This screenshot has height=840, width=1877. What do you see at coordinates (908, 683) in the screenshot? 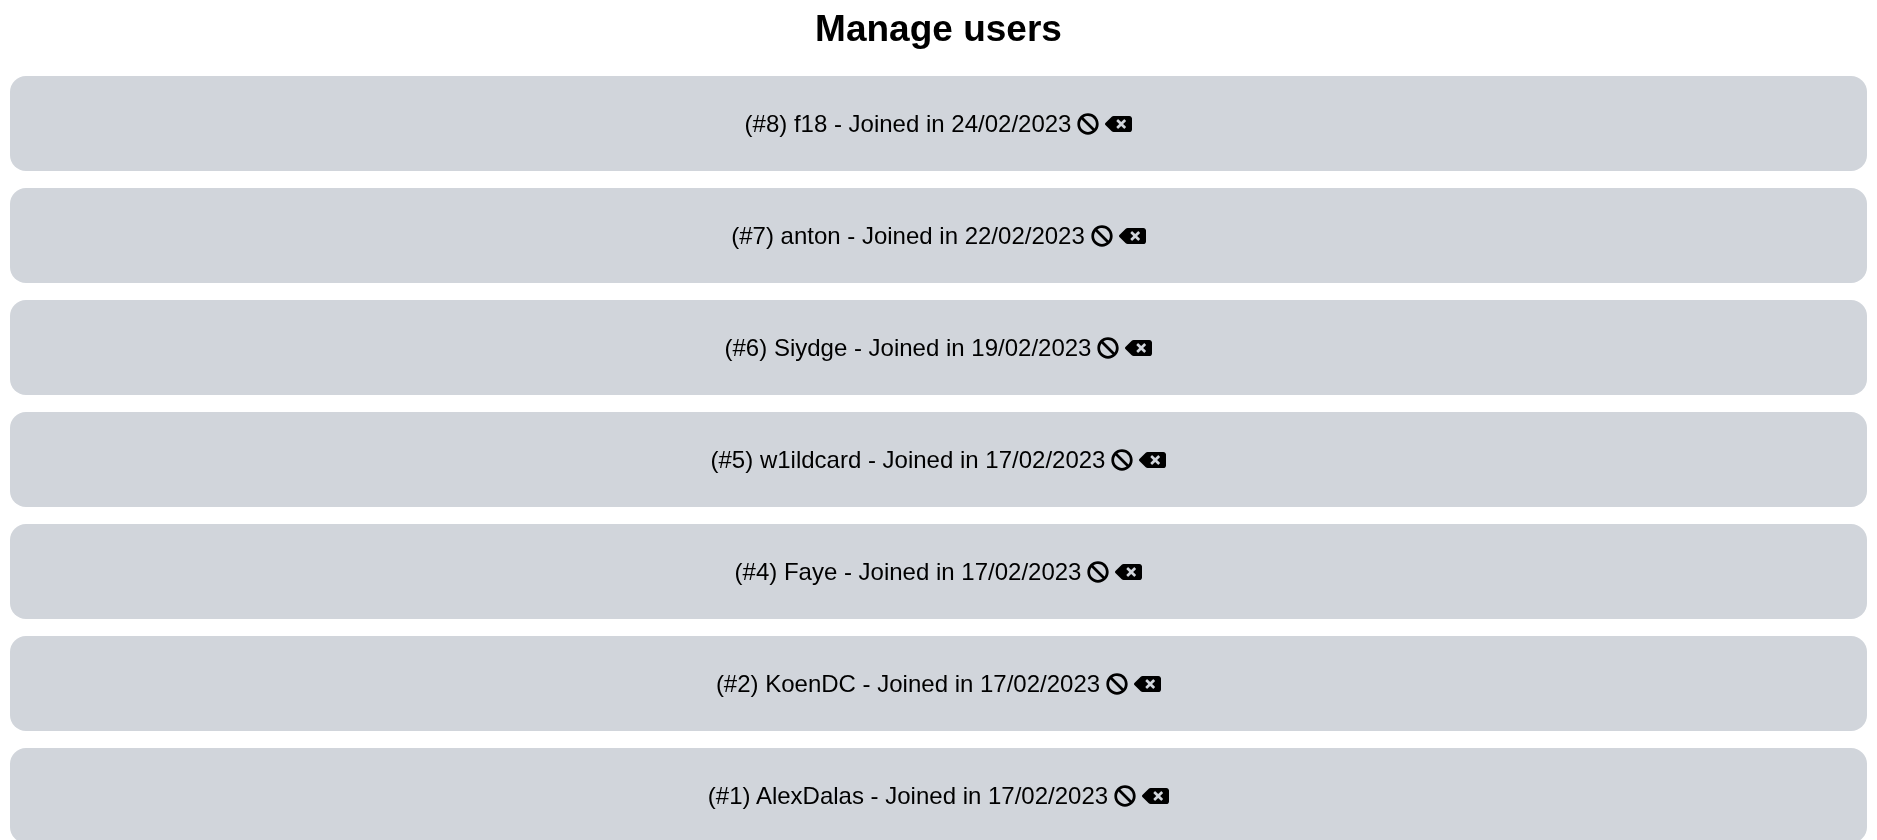
I see `user-label: (#2) KoenDC - Joined in 17/02/2023` at bounding box center [908, 683].